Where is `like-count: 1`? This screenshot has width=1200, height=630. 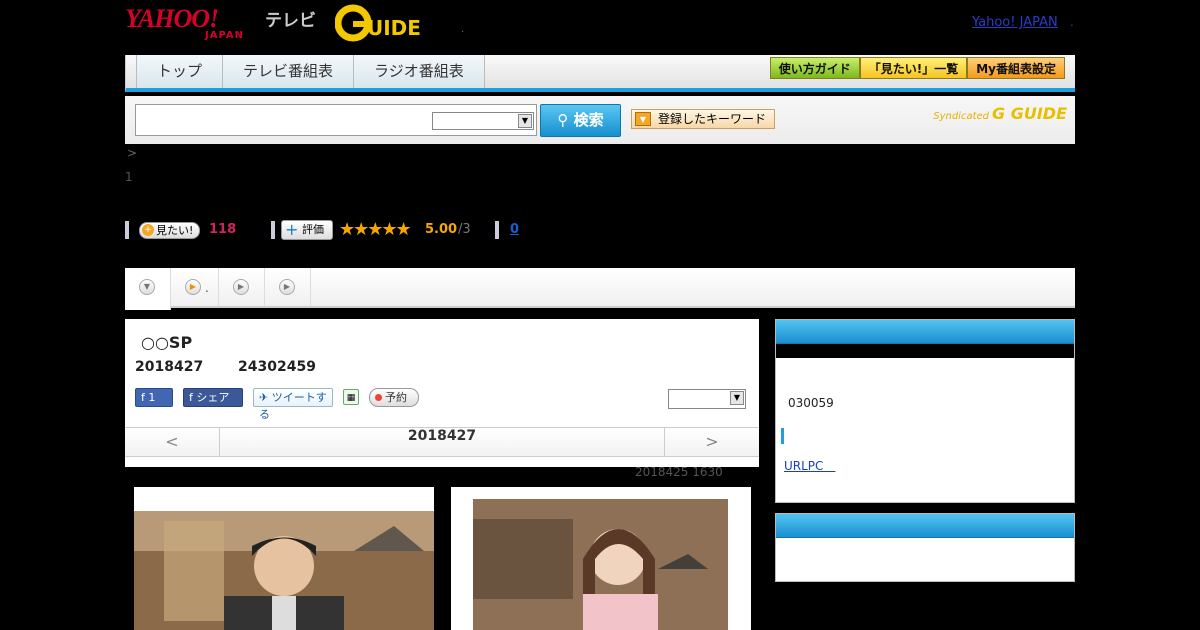 like-count: 1 is located at coordinates (152, 397).